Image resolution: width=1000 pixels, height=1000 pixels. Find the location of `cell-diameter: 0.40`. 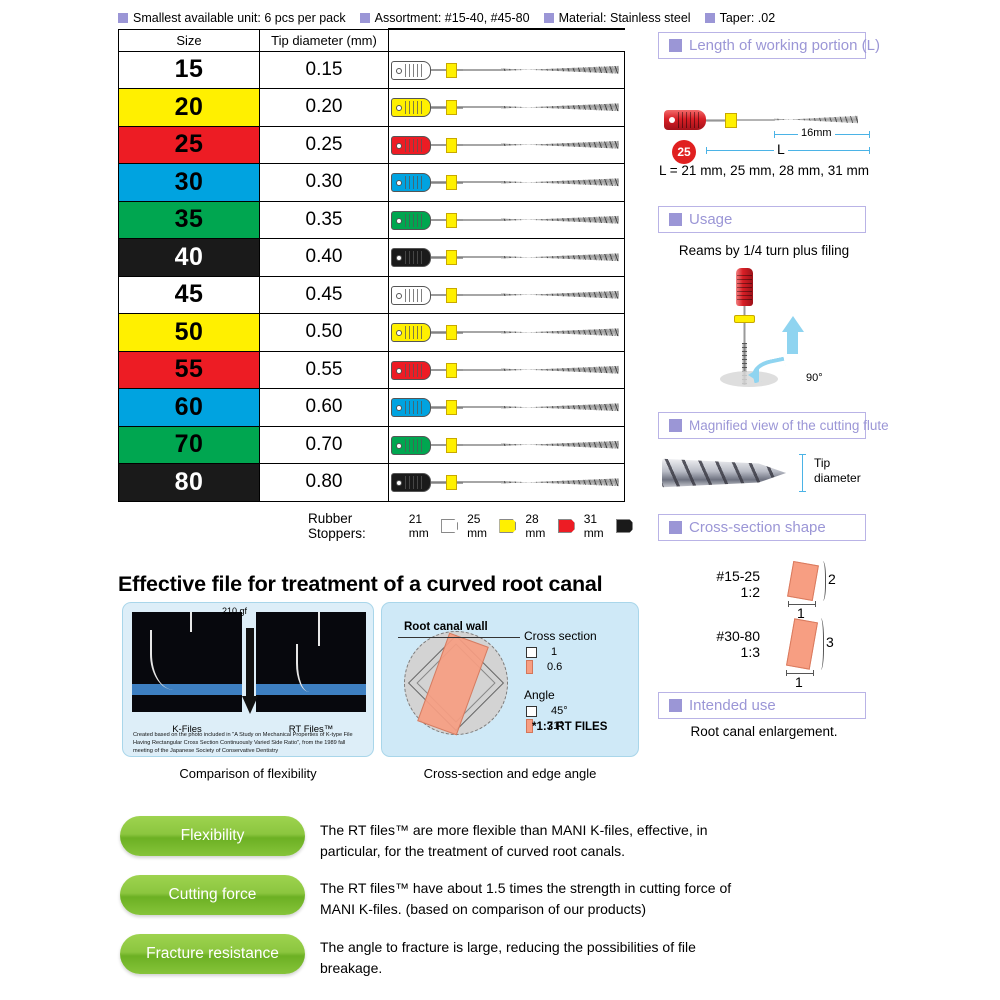

cell-diameter: 0.40 is located at coordinates (324, 257).